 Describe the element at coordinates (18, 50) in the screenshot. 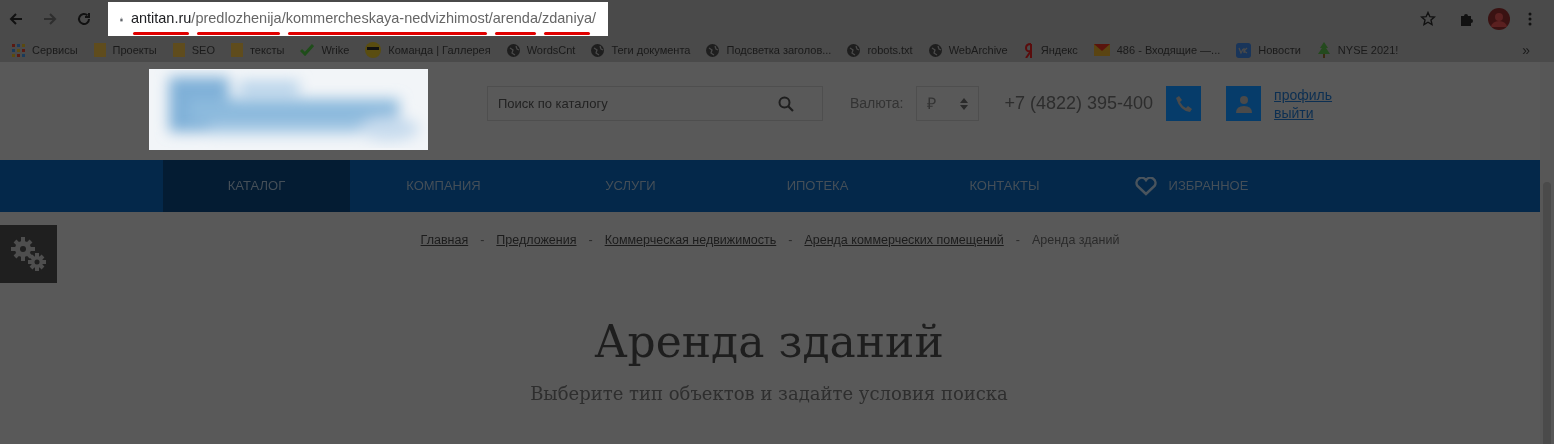

I see `apps-icon` at that location.